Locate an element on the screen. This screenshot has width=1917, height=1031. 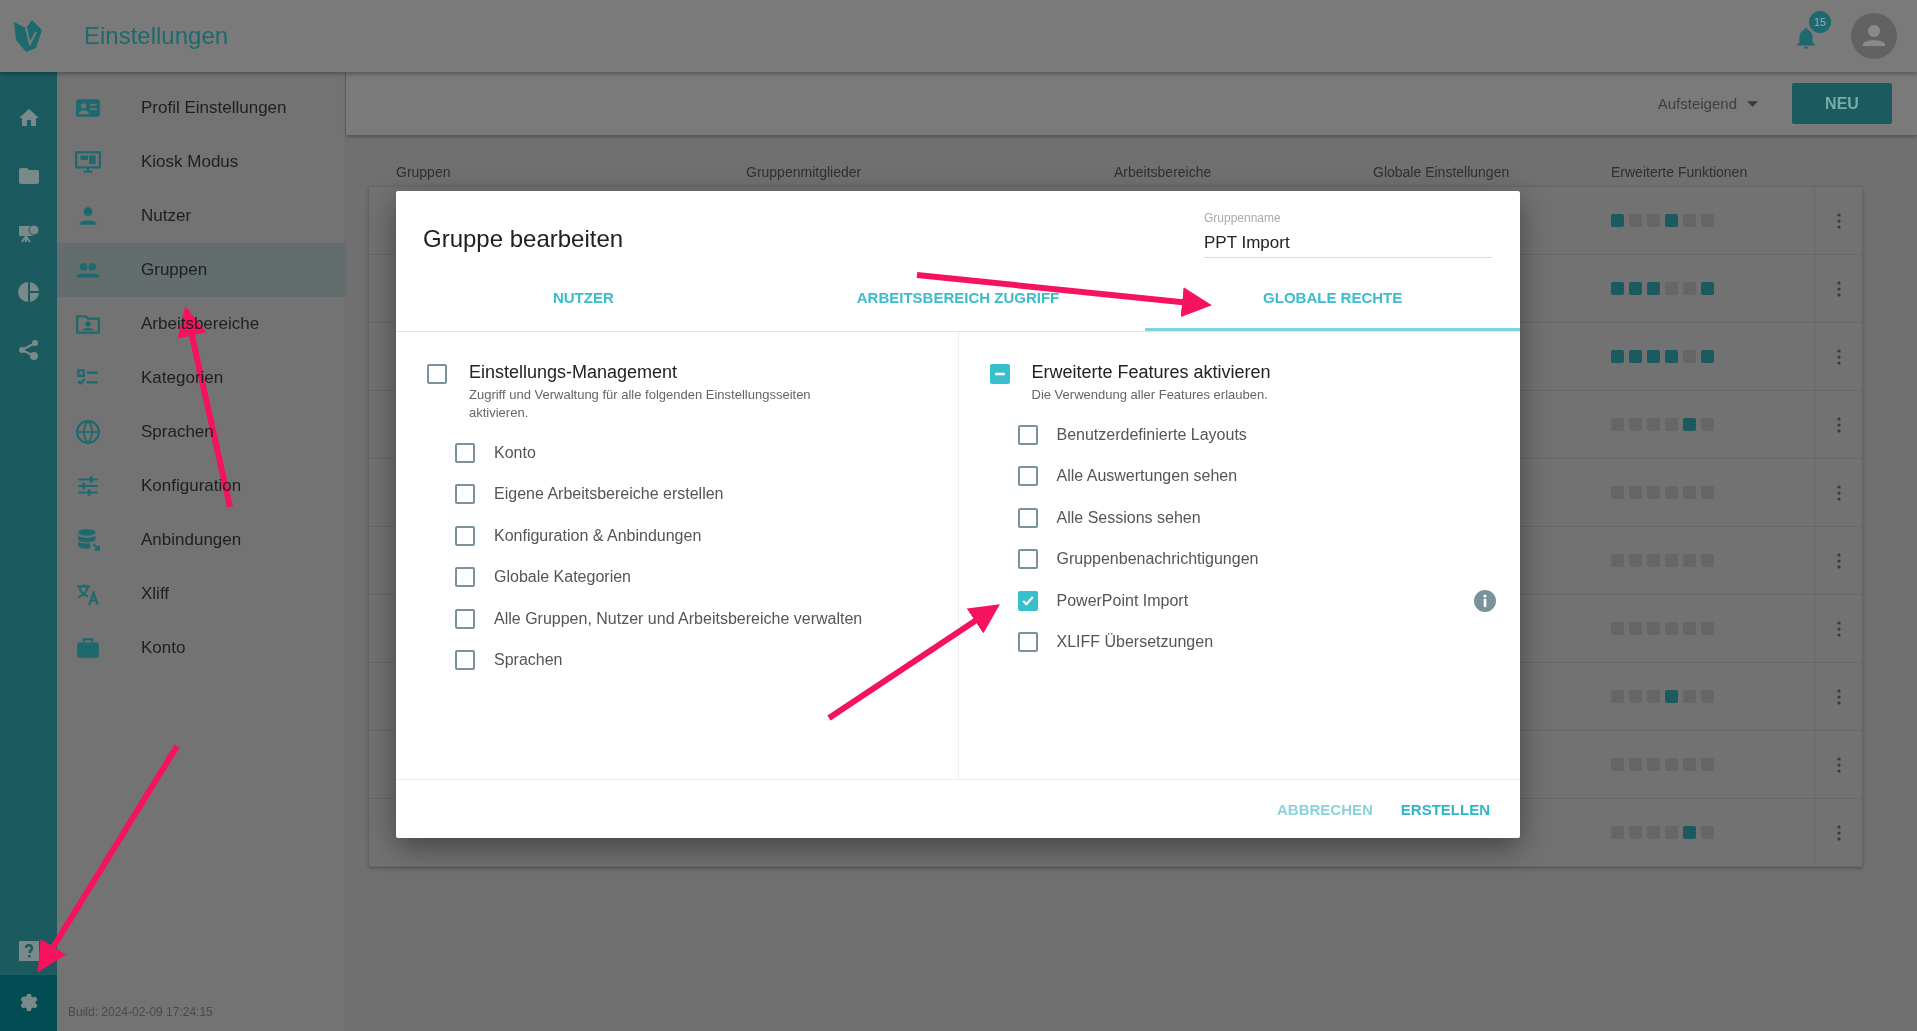
column-header: Gruppenmitglieder is located at coordinates (930, 172).